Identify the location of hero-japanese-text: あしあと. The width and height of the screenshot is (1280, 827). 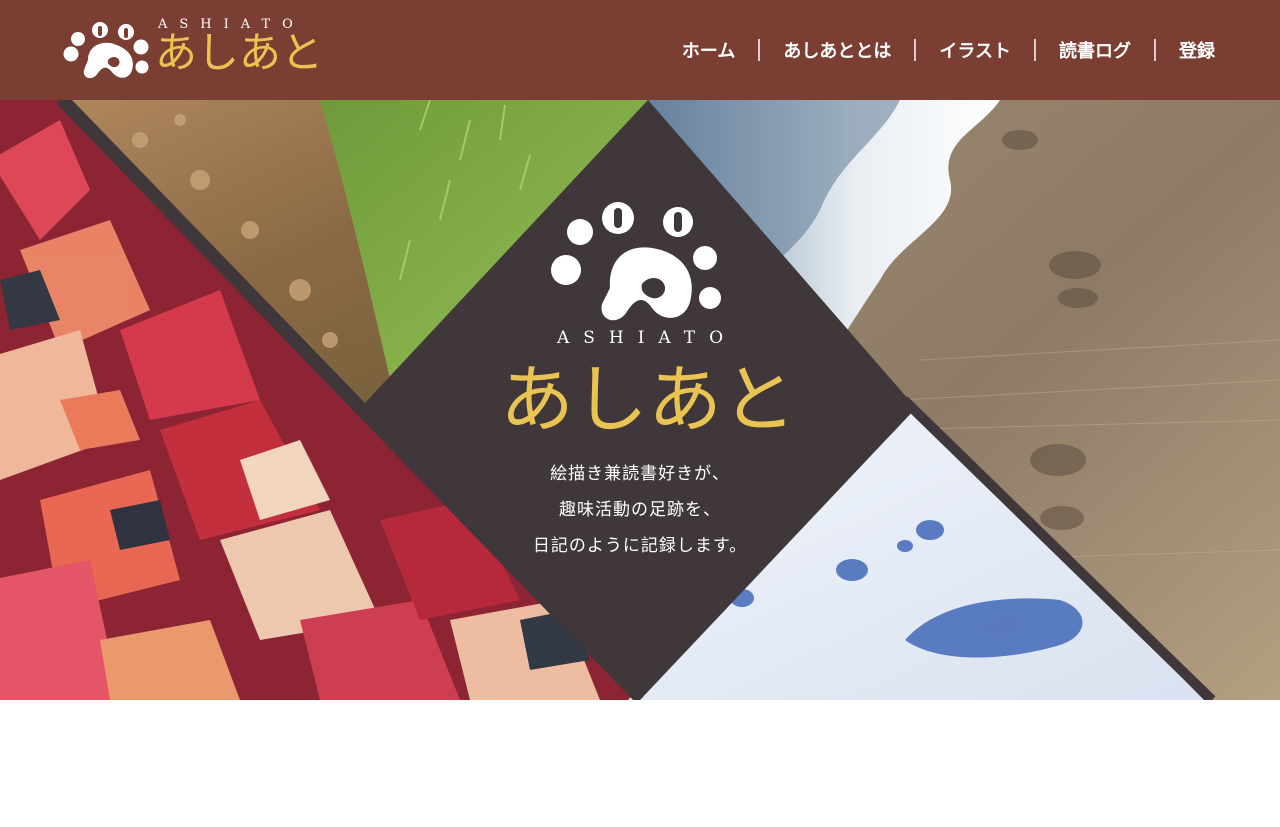
(648, 400).